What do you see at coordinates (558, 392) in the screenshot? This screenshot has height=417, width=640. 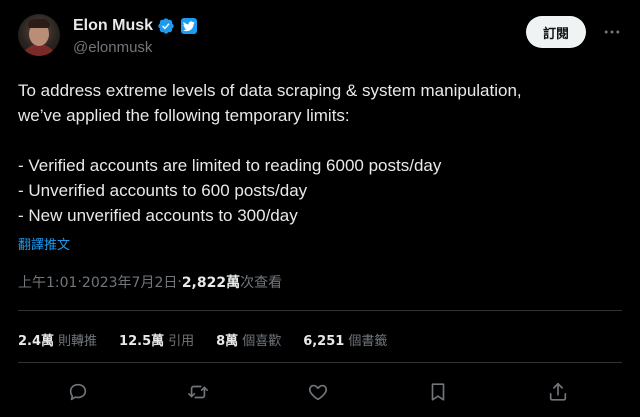 I see `share-icon` at bounding box center [558, 392].